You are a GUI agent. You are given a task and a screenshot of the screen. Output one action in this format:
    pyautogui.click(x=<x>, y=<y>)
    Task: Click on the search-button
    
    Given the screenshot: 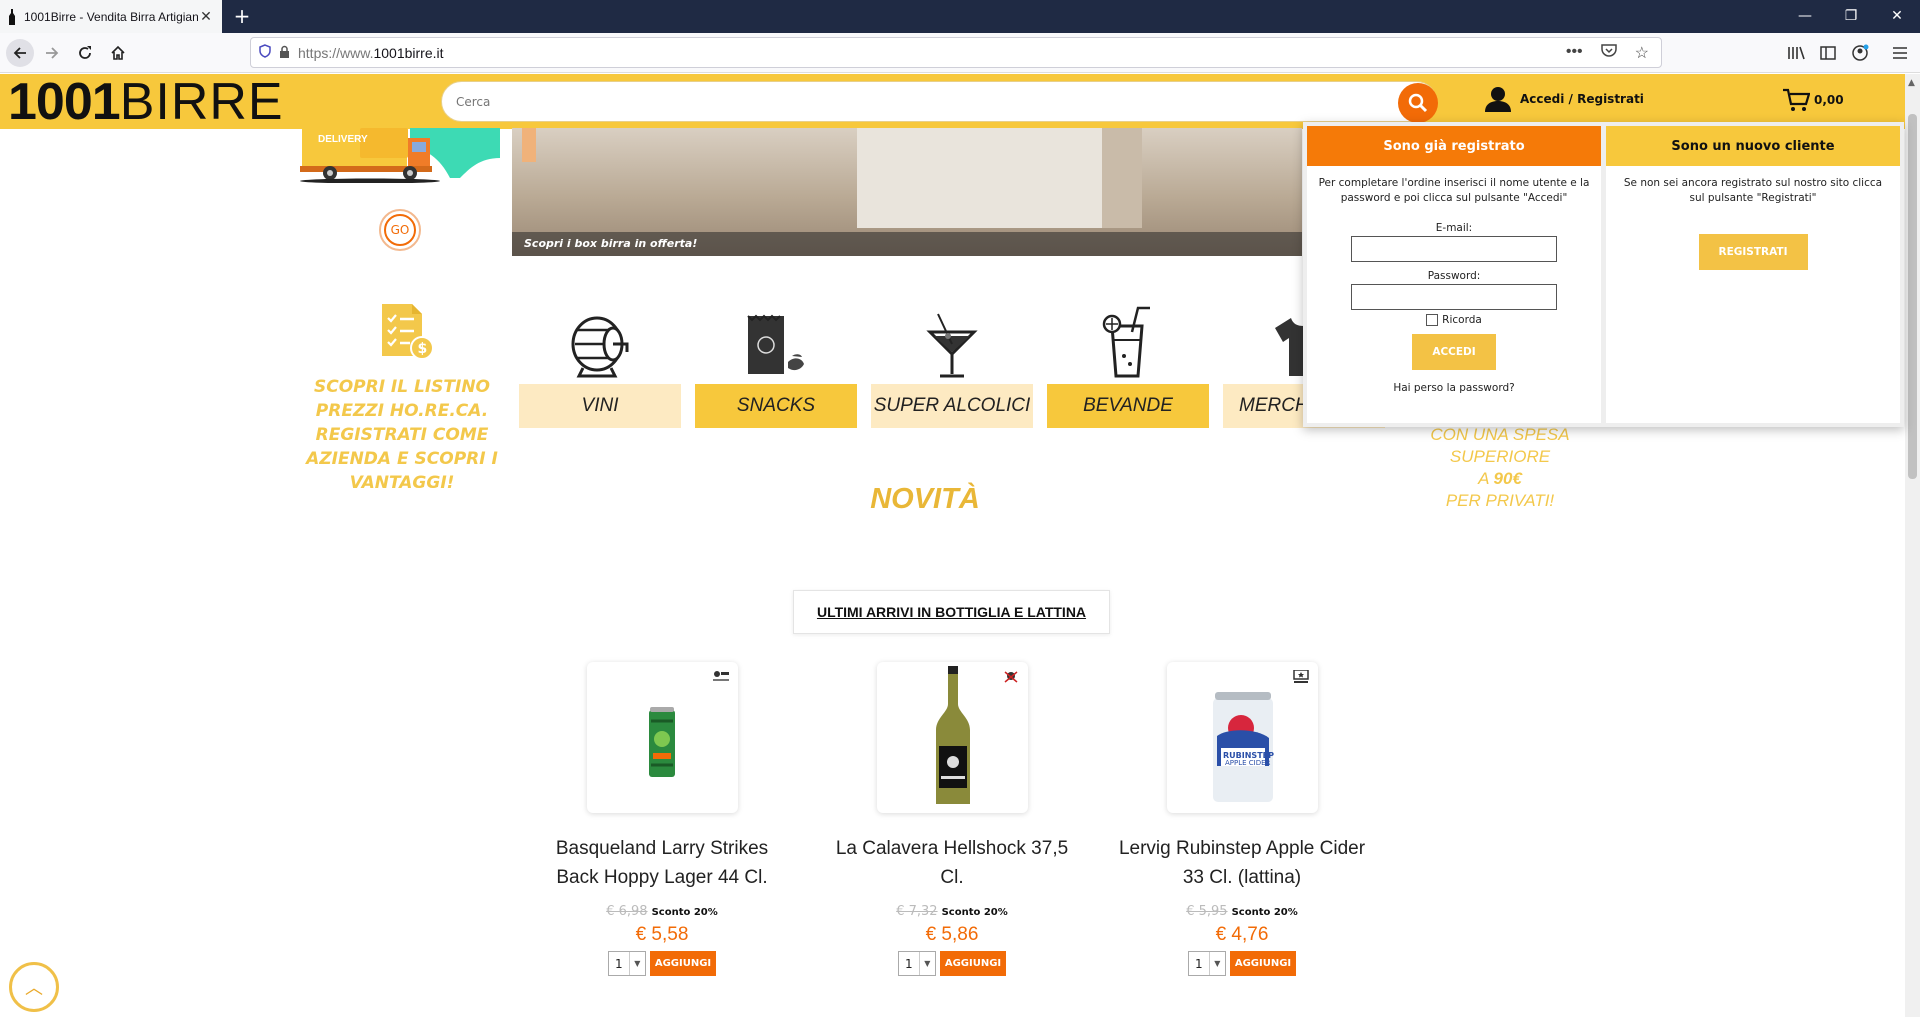 What is the action you would take?
    pyautogui.click(x=1418, y=103)
    